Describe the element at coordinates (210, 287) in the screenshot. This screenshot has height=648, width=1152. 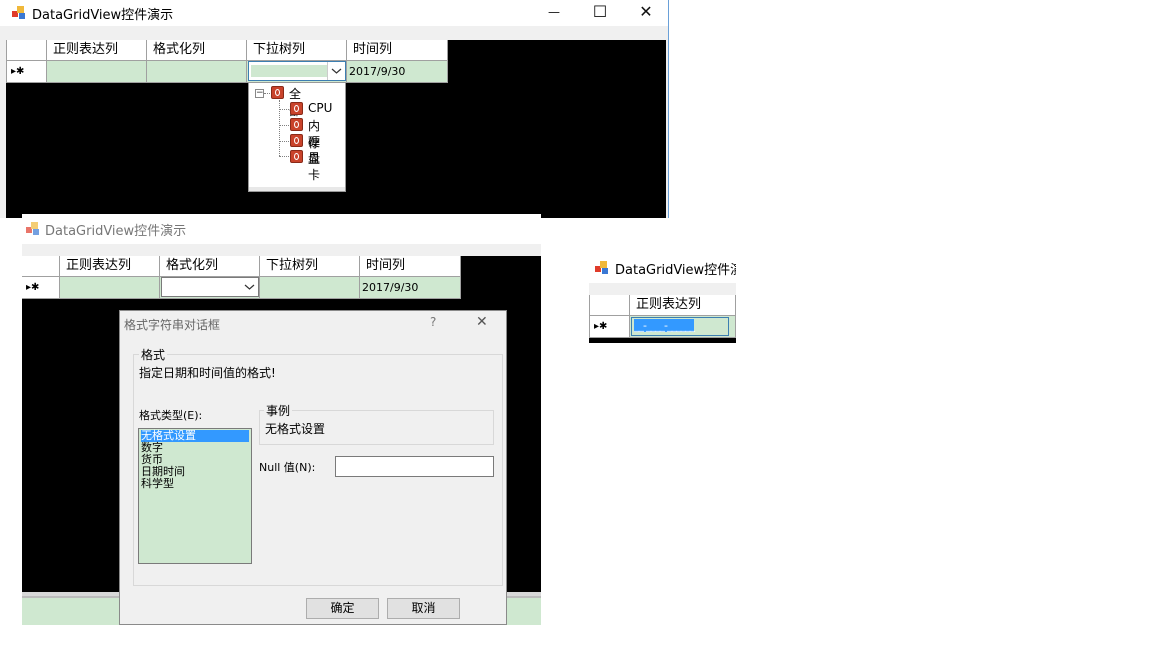
I see `format-combobox` at that location.